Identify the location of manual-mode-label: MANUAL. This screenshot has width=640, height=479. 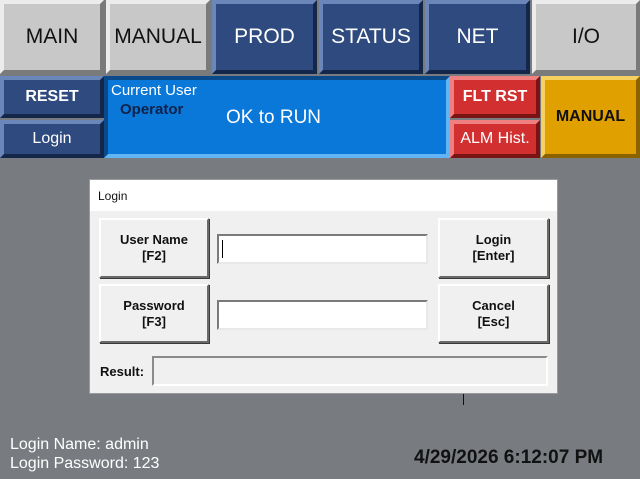
(590, 116).